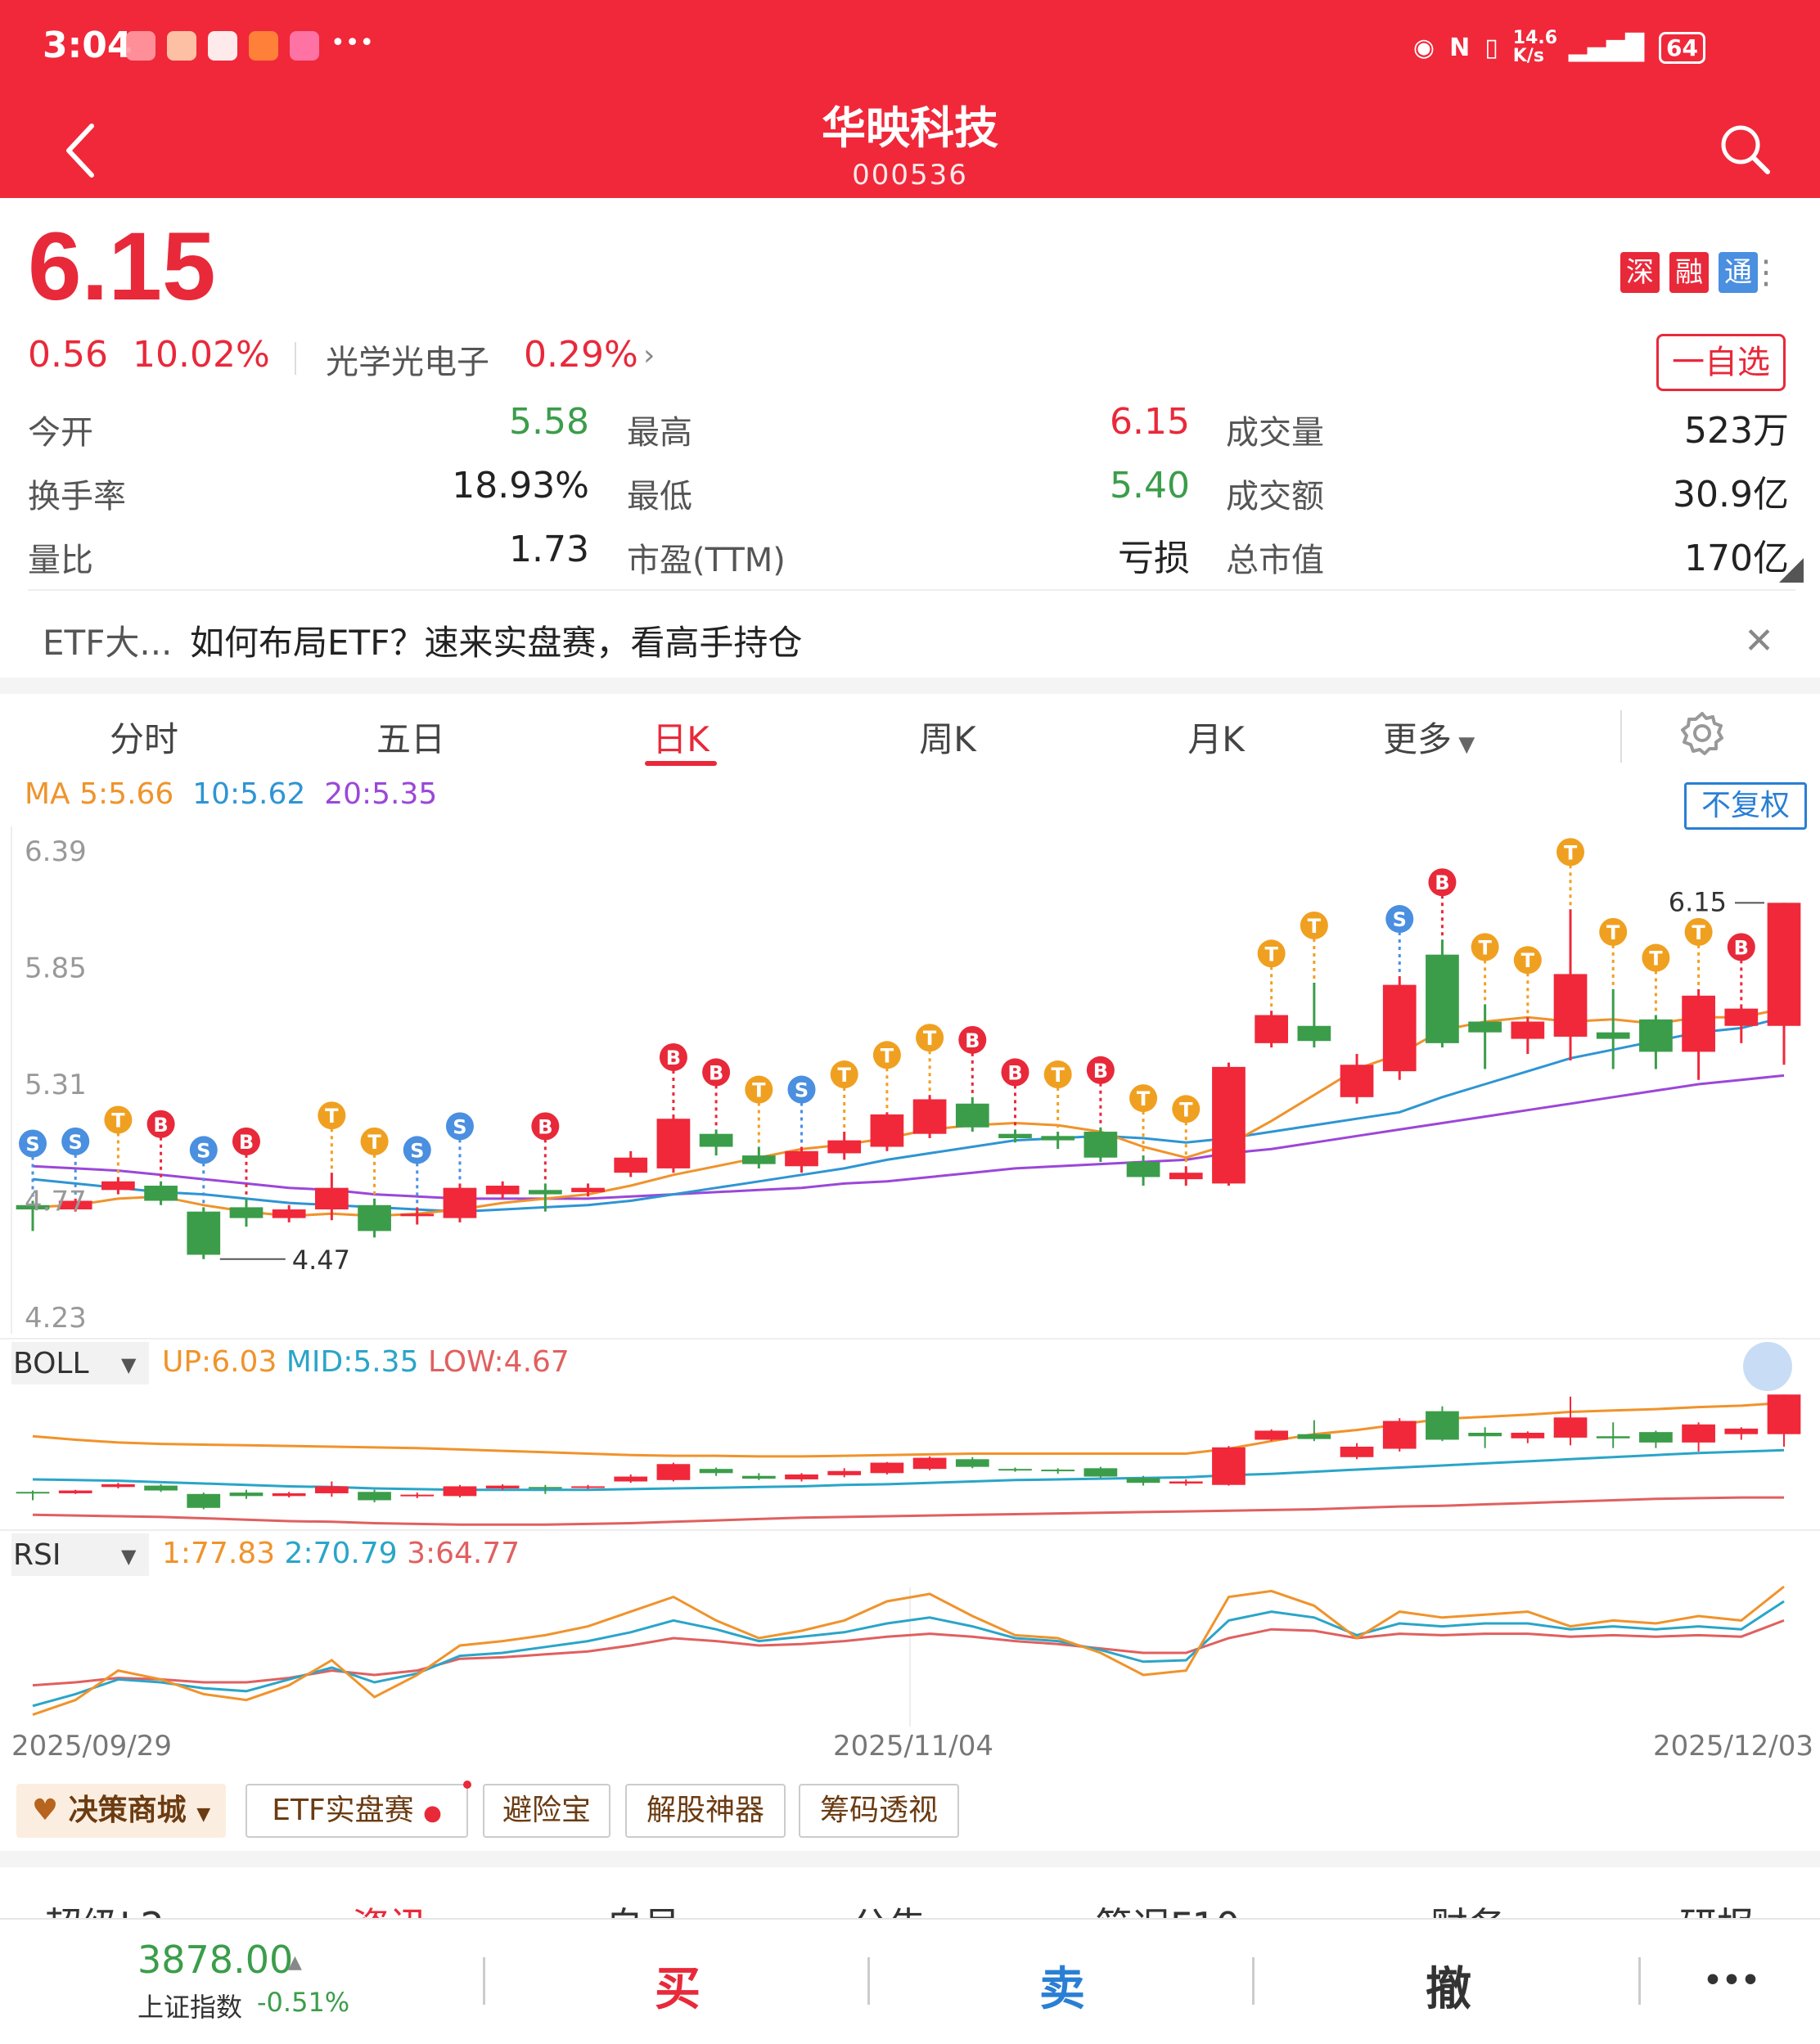  I want to click on rsi-selector: RSI ▼, so click(80, 1554).